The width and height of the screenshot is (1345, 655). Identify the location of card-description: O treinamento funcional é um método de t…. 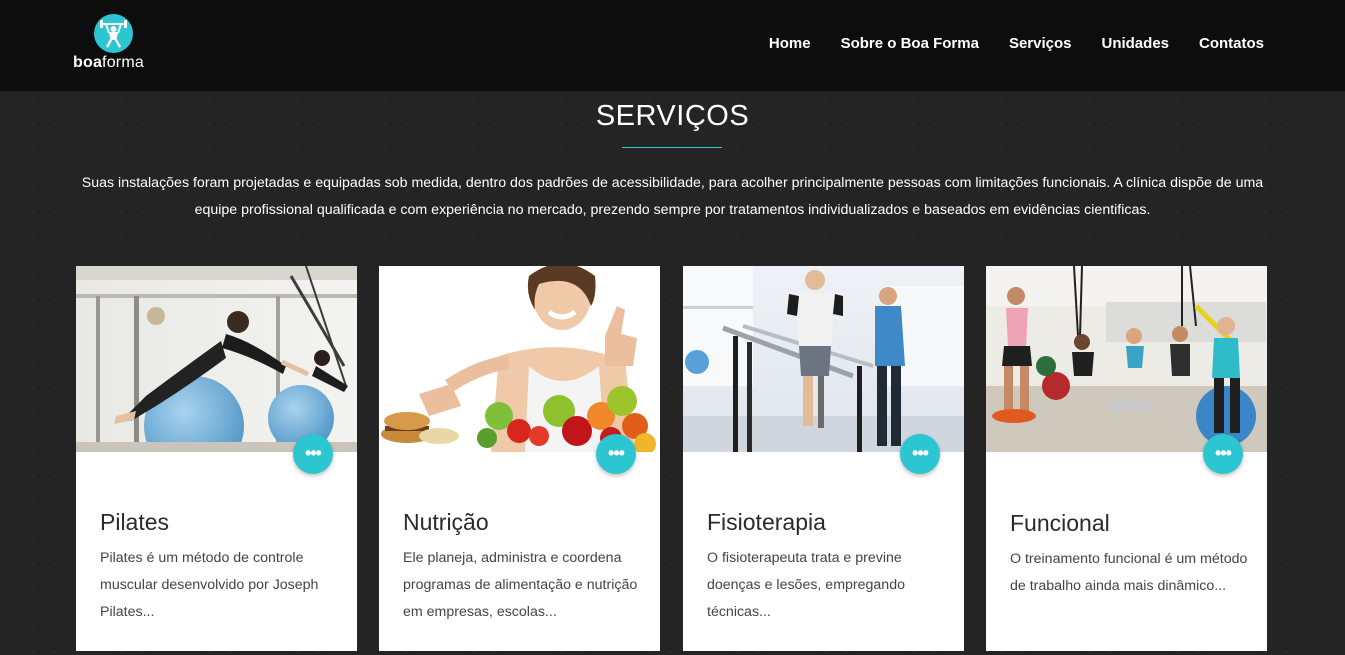
(1129, 572).